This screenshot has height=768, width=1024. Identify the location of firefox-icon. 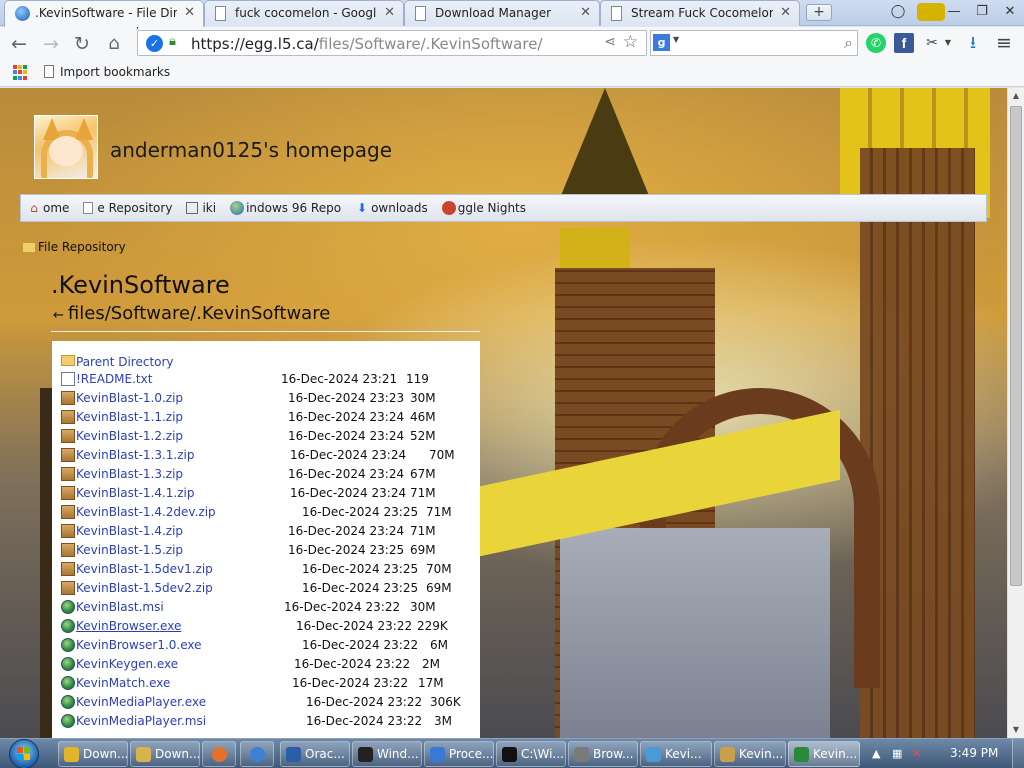
(219, 754).